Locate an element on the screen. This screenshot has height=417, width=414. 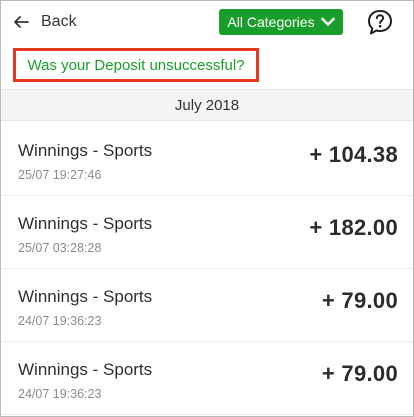
deposit-unsuccessful-link: Was your Deposit unsuccessful? is located at coordinates (136, 65).